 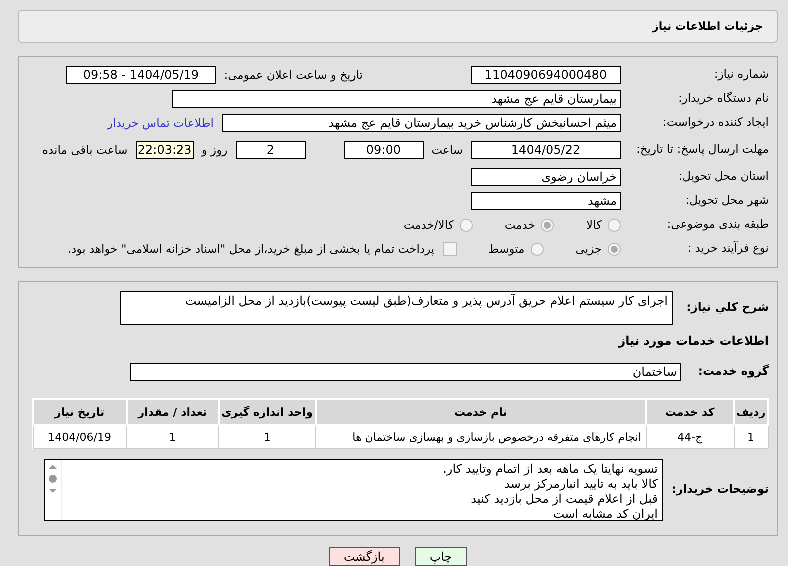 I want to click on checkbox-label: پرداخت تمام یا بخشی از مبلغ خرید،از محل "اسناد خزانه اسلامی" خواهد بود., so click(x=251, y=249).